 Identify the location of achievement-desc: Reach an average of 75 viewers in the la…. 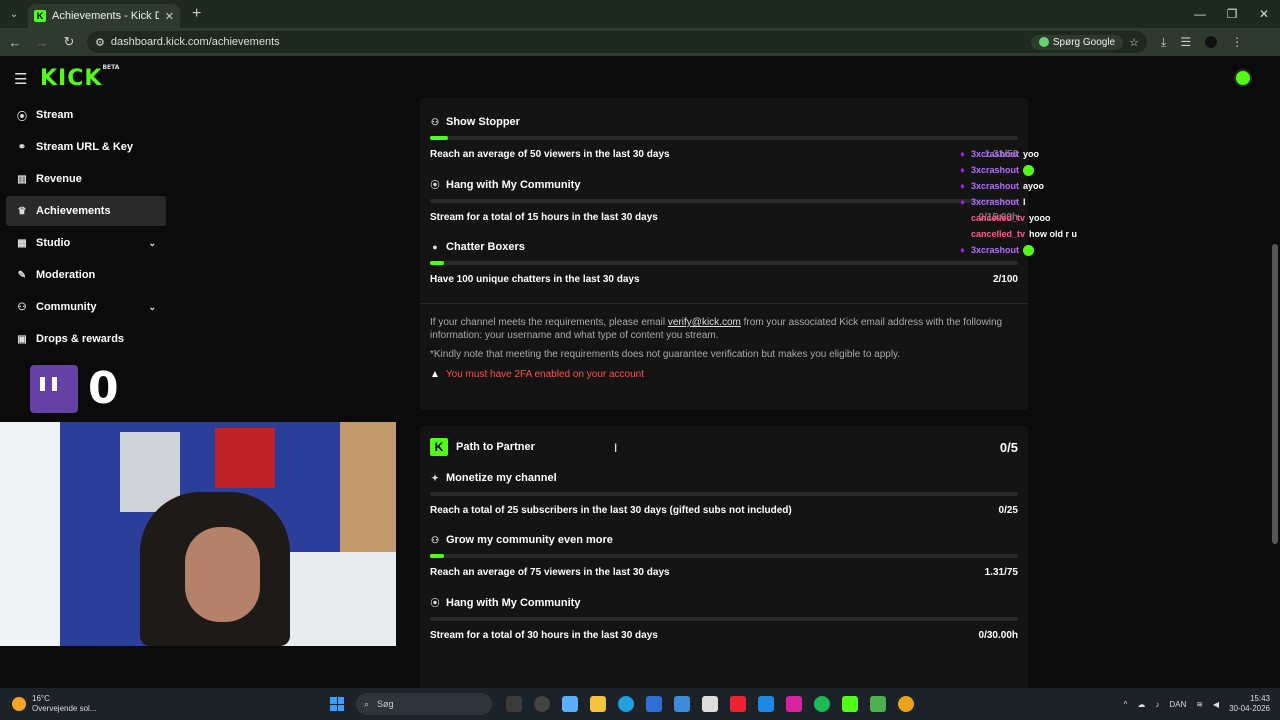
(550, 572).